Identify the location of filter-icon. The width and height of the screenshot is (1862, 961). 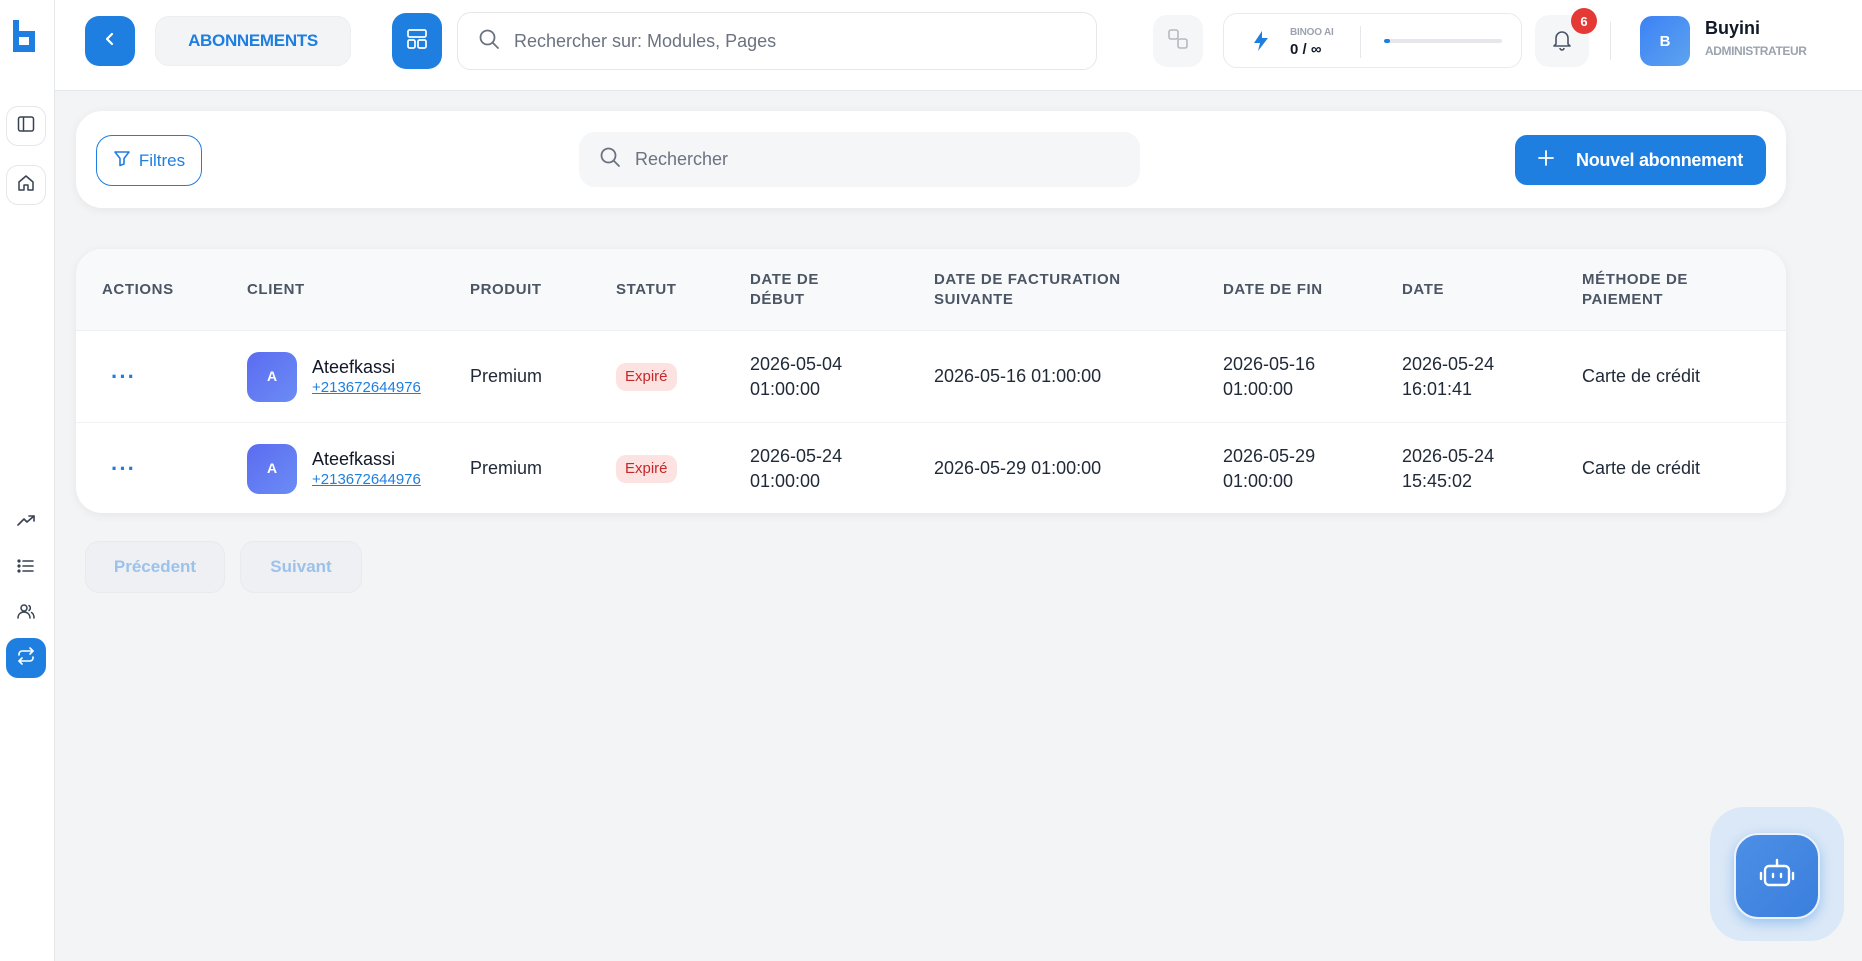
(122, 160).